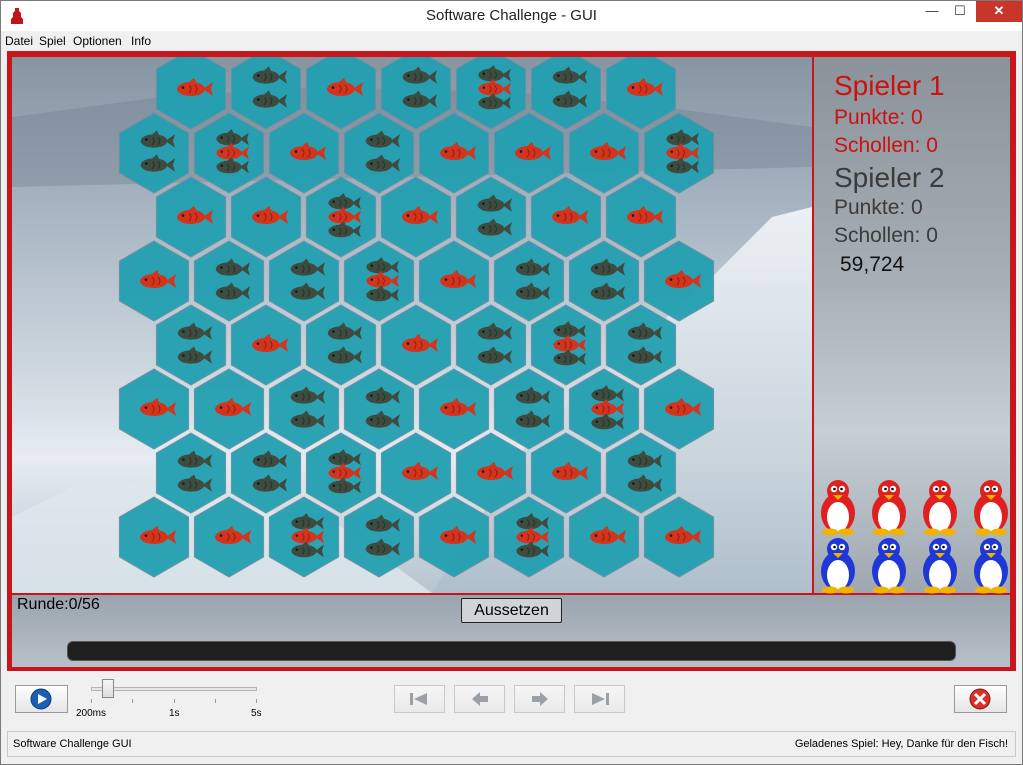 This screenshot has width=1023, height=765. Describe the element at coordinates (256, 713) in the screenshot. I see `speed-label-max: 5s` at that location.